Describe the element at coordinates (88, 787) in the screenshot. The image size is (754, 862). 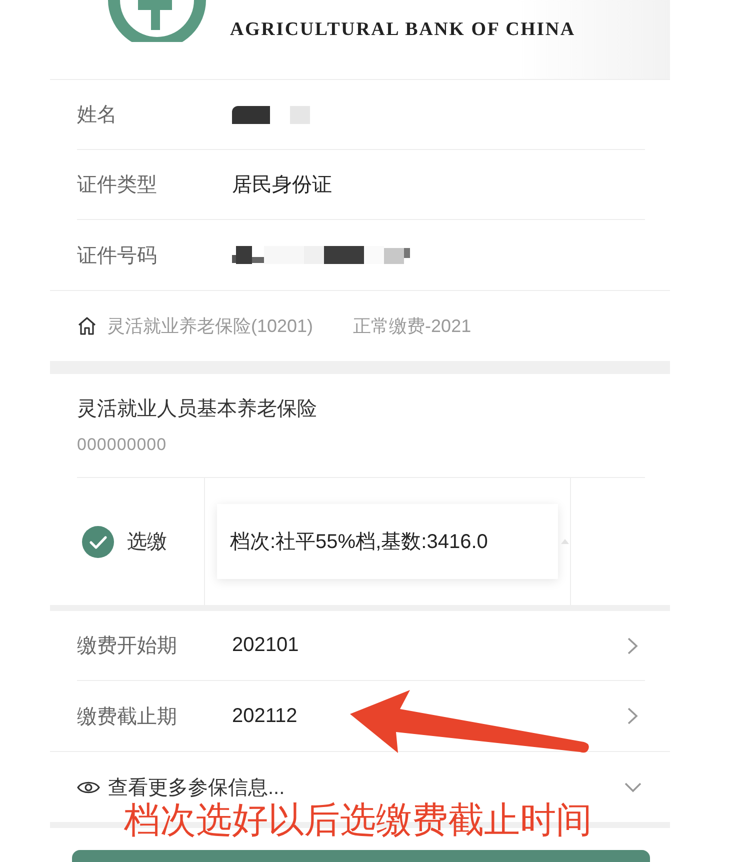
I see `eye-icon` at that location.